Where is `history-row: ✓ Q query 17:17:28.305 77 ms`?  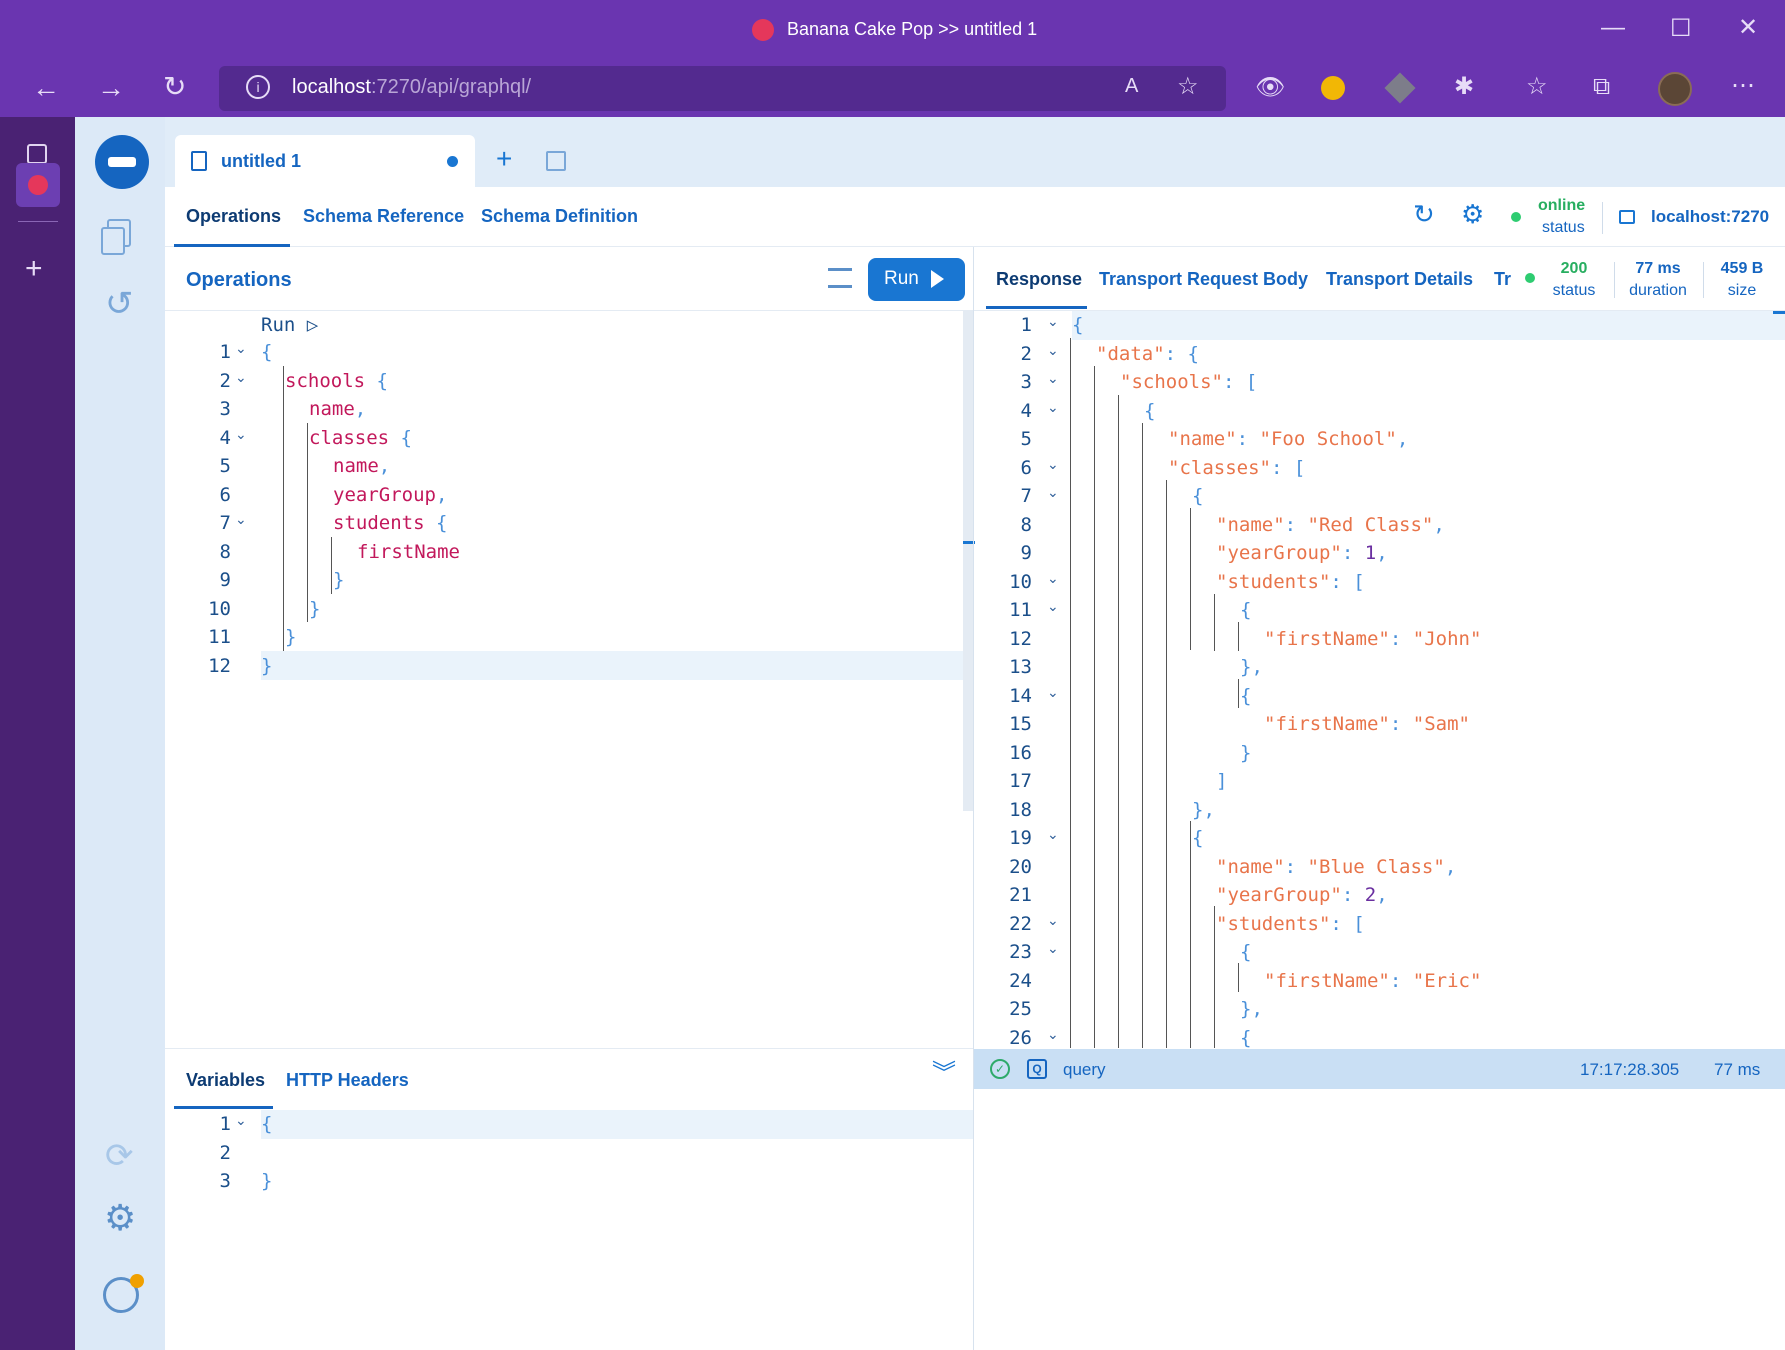 history-row: ✓ Q query 17:17:28.305 77 ms is located at coordinates (1379, 1069).